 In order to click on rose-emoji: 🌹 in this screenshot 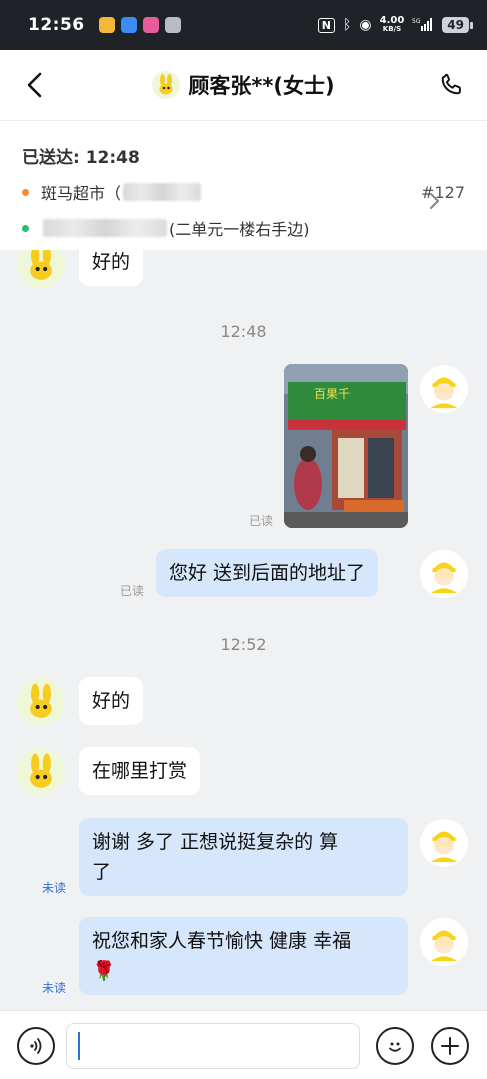, I will do `click(104, 971)`.